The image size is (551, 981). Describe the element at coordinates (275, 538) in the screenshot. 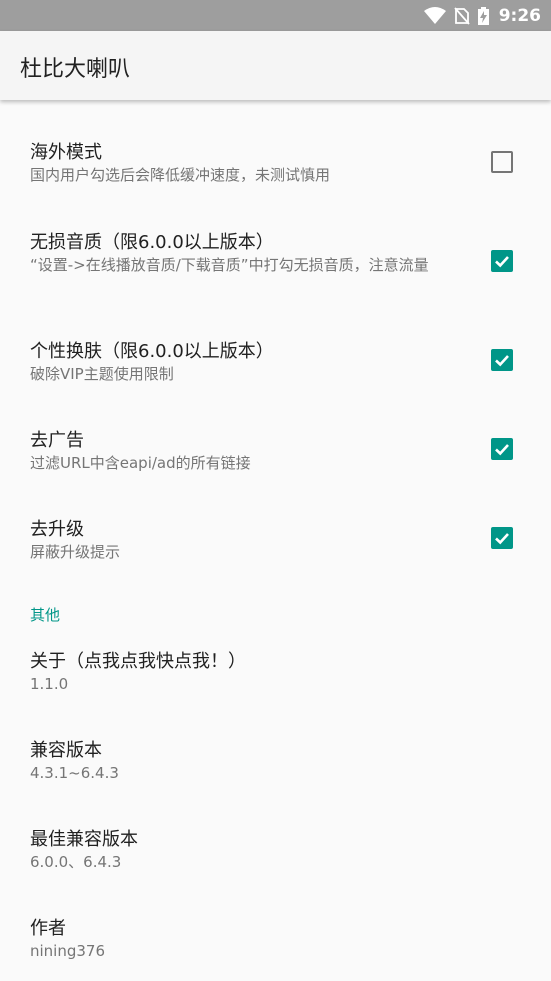

I see `pref-disable-update: 去升级 屏蔽升级提示` at that location.